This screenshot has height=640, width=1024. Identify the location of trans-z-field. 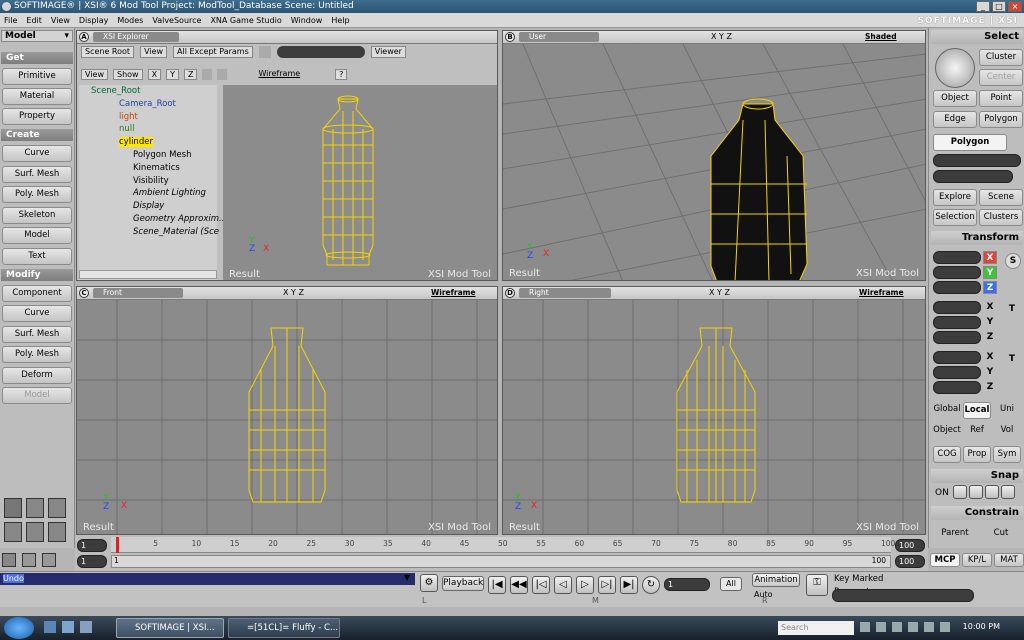
(957, 387).